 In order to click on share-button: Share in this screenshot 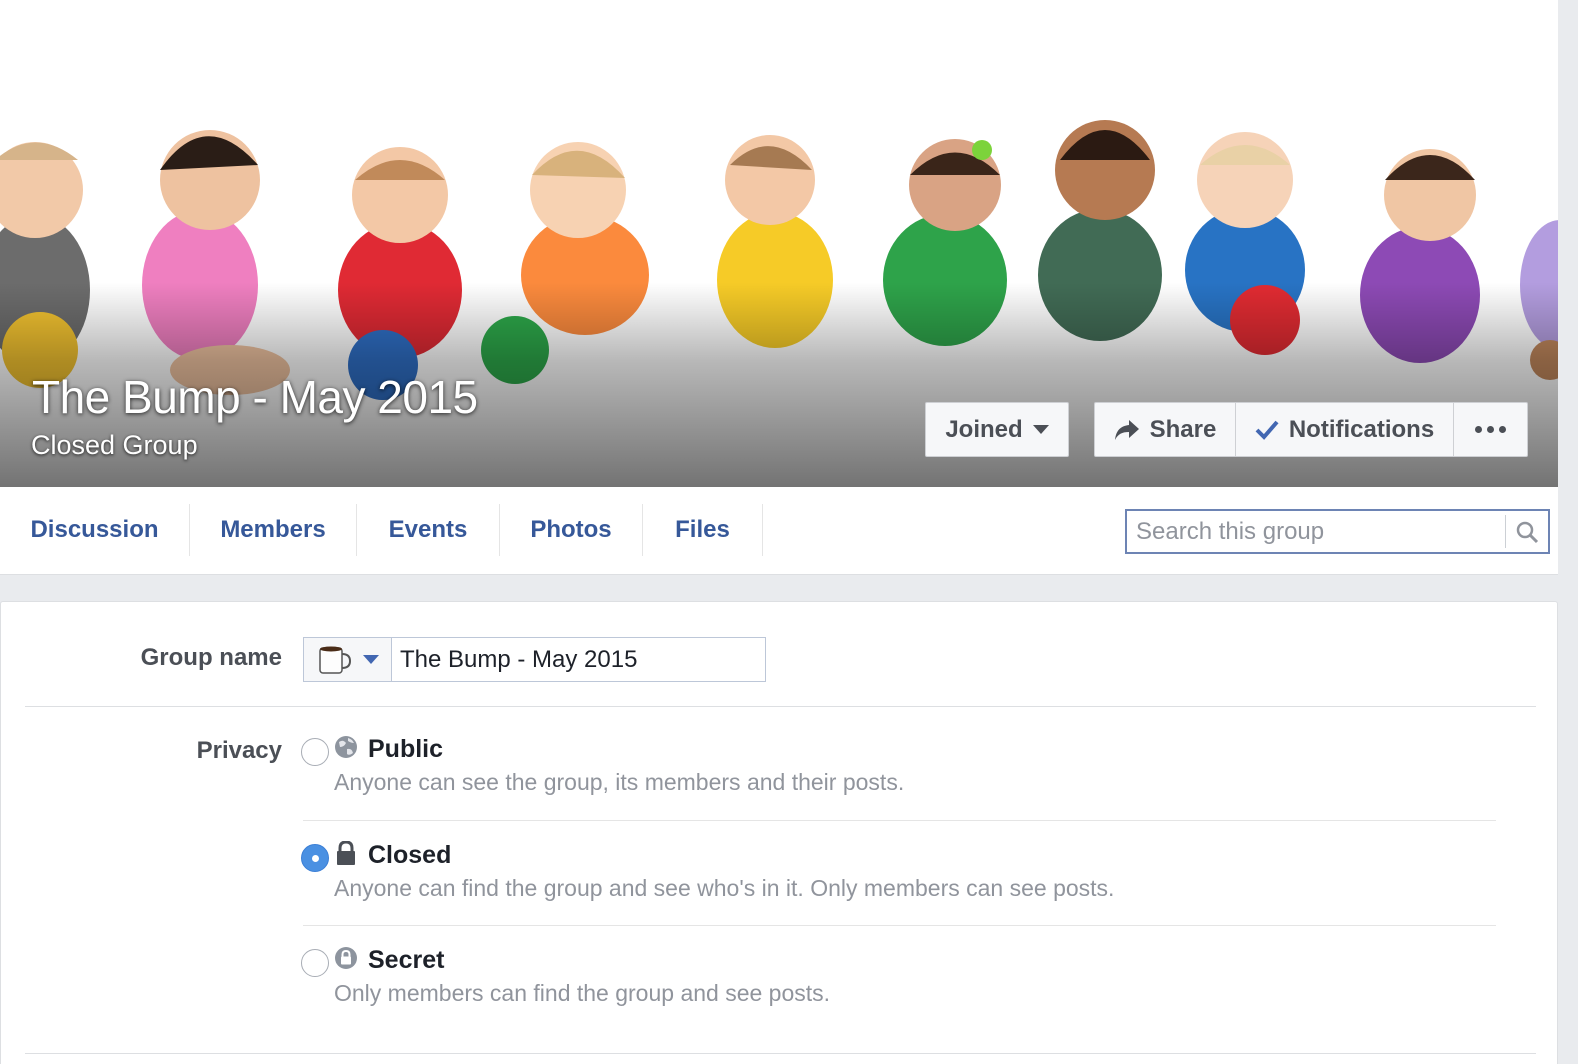, I will do `click(1165, 429)`.